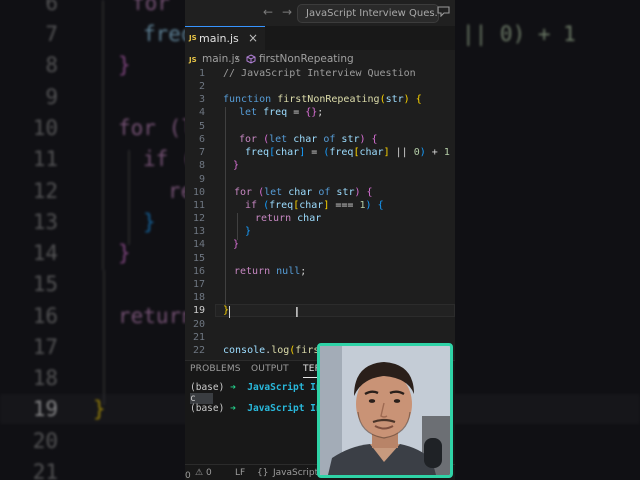 This screenshot has height=480, width=640. Describe the element at coordinates (251, 205) in the screenshot. I see `code-token: if` at that location.